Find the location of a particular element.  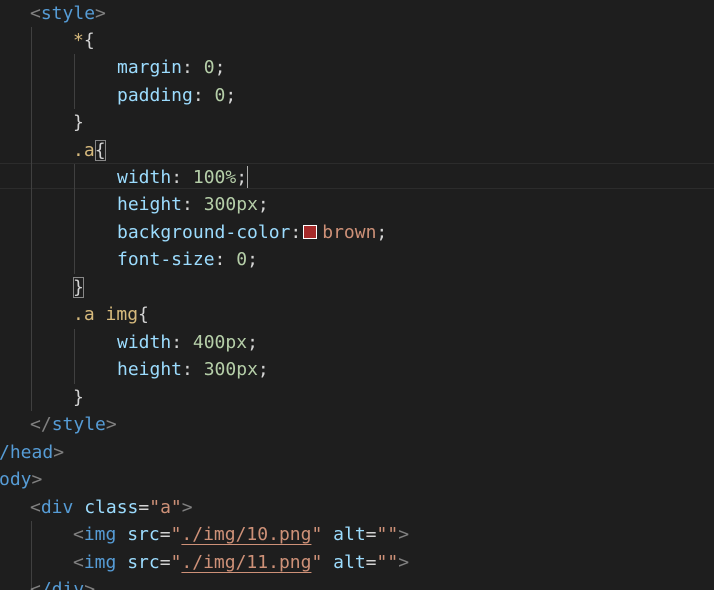

code-line-img-width: width: 400px; is located at coordinates (187, 342).